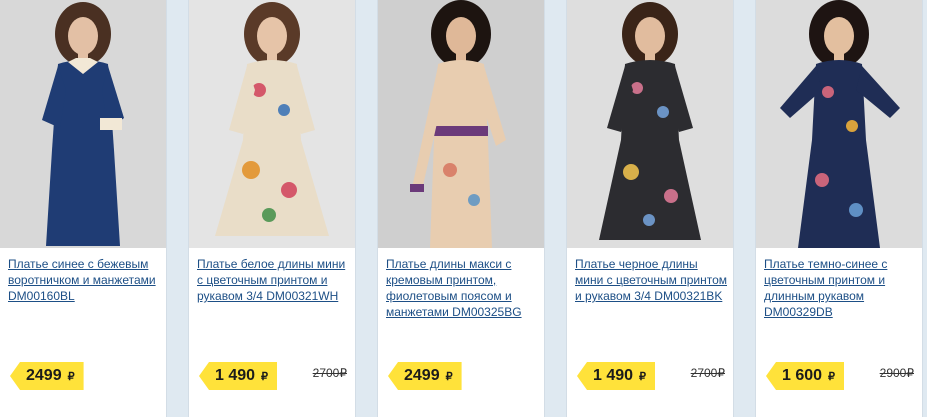 This screenshot has width=927, height=417. Describe the element at coordinates (896, 373) in the screenshot. I see `old-price: 2900₽` at that location.